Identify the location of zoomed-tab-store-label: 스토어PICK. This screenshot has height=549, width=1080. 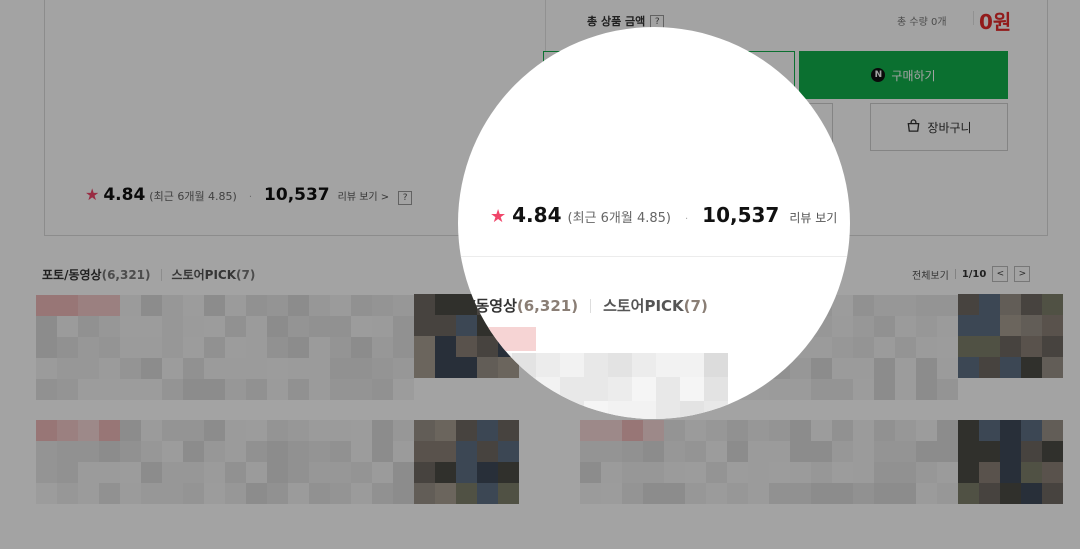
(643, 306).